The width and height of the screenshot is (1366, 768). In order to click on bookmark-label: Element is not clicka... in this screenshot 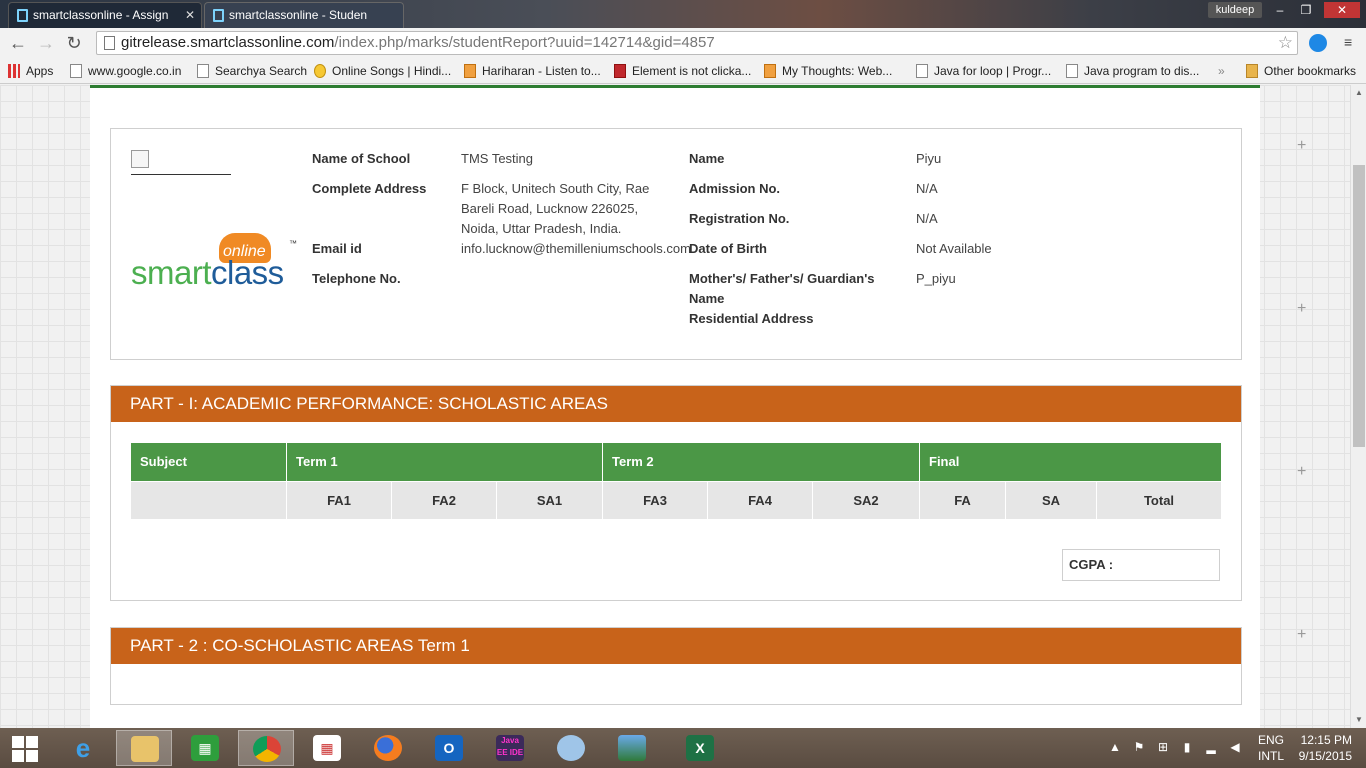, I will do `click(692, 71)`.